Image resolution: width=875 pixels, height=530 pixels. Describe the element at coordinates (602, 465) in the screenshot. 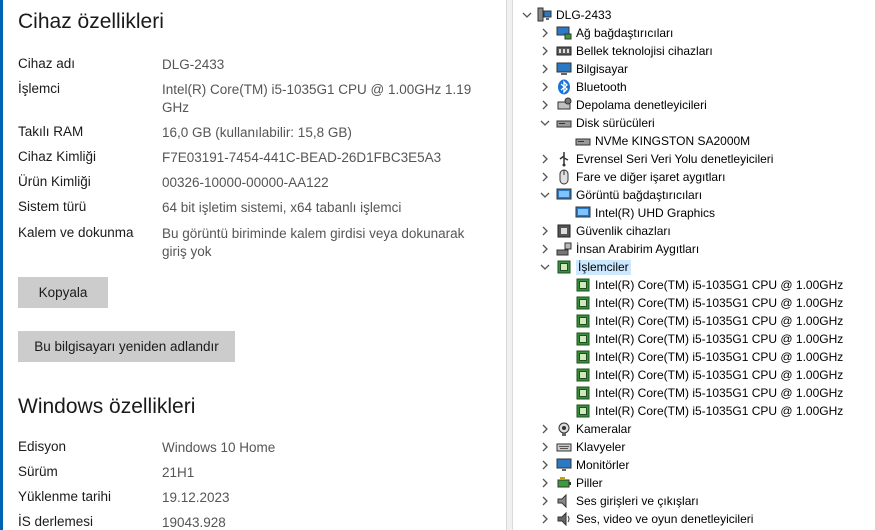

I see `tree-node-label: Monitörler` at that location.